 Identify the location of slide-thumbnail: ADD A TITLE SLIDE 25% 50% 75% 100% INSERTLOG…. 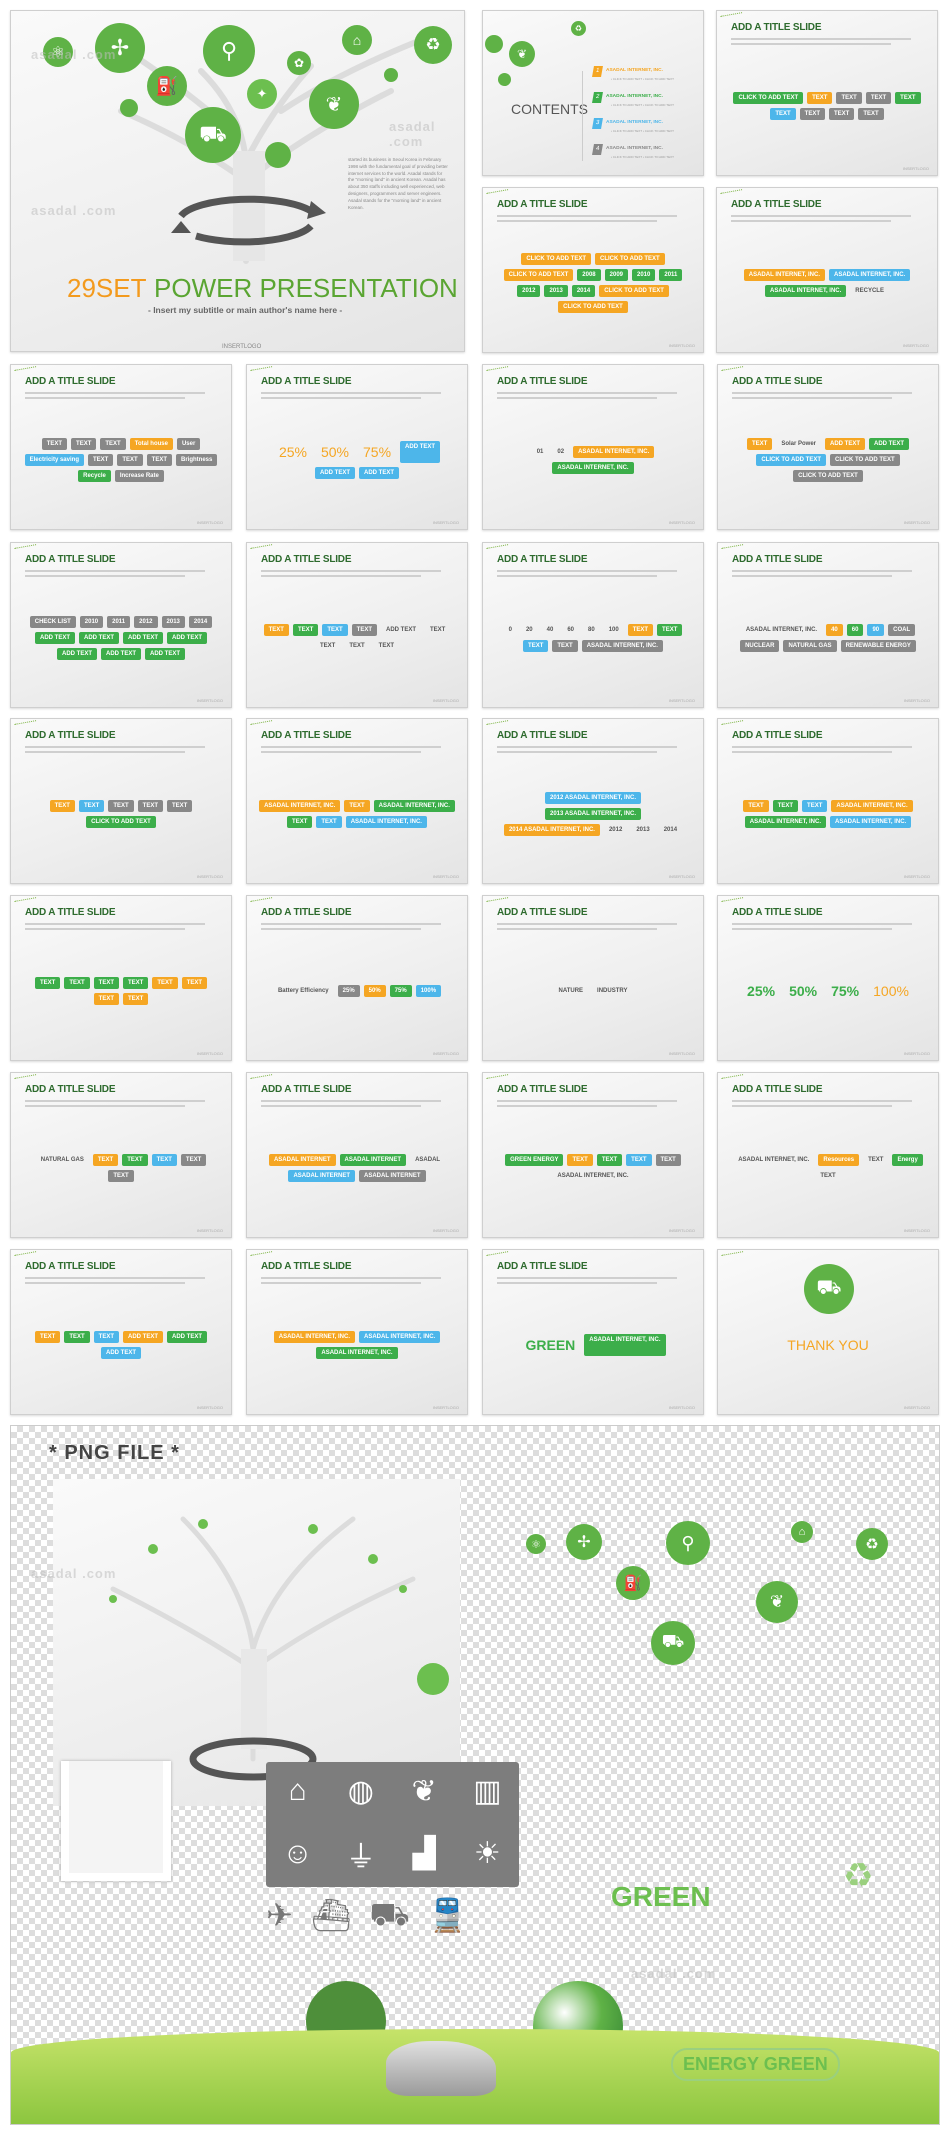
(828, 978).